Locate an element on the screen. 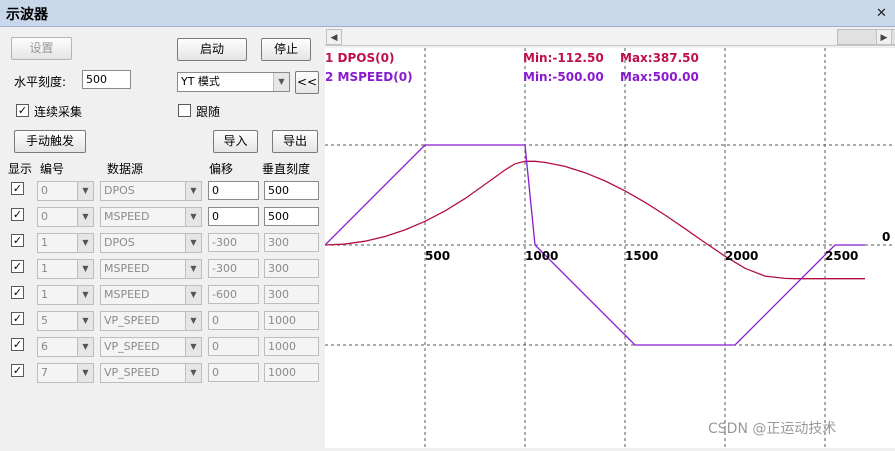 The width and height of the screenshot is (895, 451). h-scale-input: 500 is located at coordinates (106, 79).